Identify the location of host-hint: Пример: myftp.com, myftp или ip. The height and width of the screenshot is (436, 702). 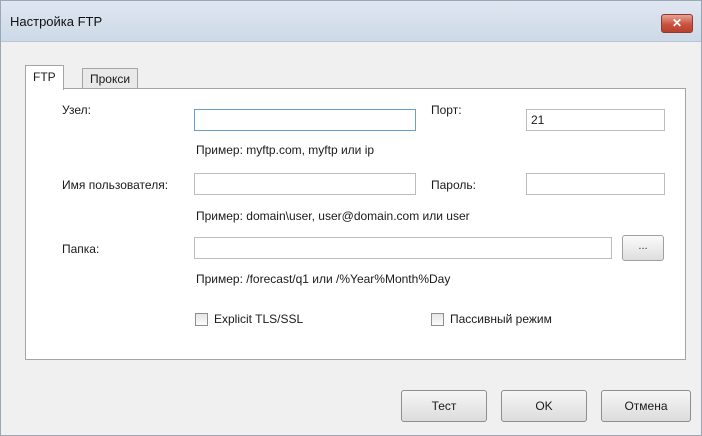
(285, 150).